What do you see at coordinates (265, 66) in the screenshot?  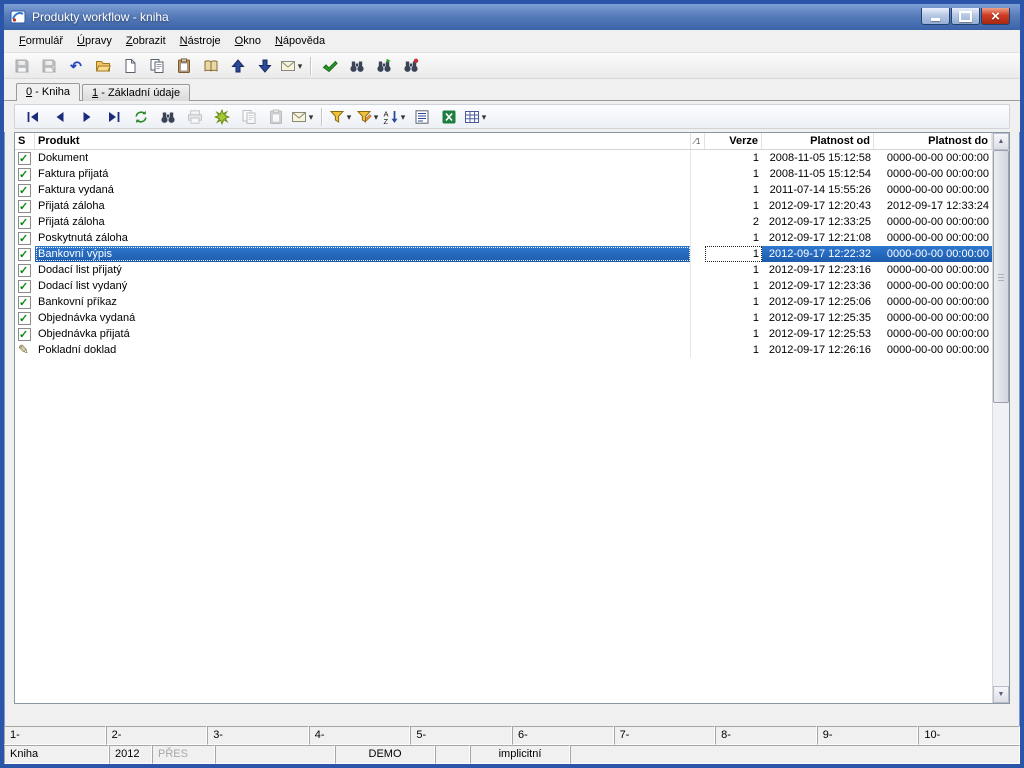 I see `move-down-button` at bounding box center [265, 66].